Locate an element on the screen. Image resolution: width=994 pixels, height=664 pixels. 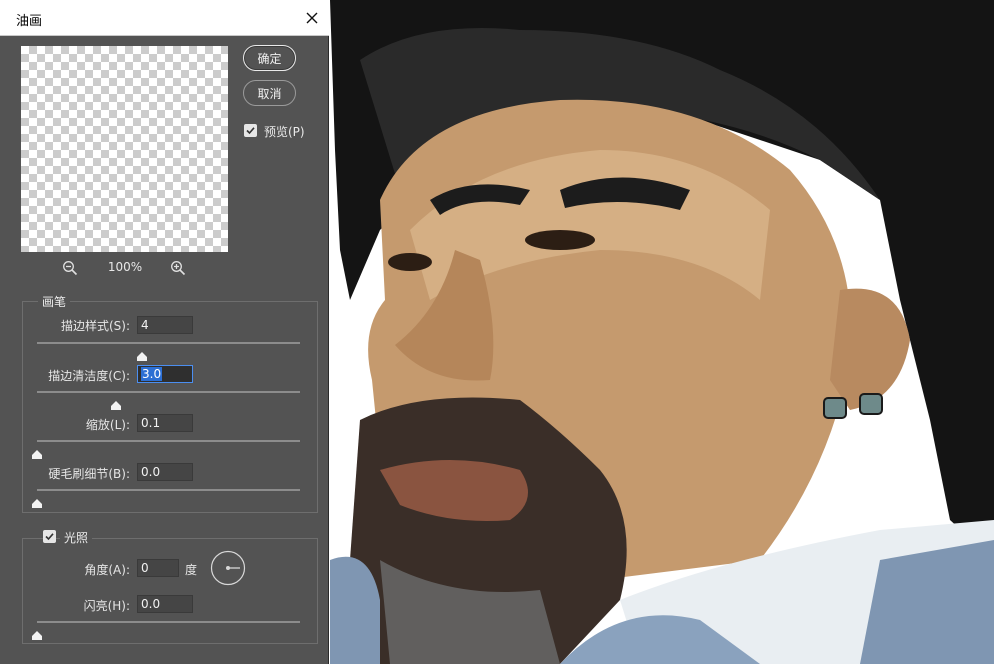
preview-checkbox-label: 预览(P) is located at coordinates (284, 132).